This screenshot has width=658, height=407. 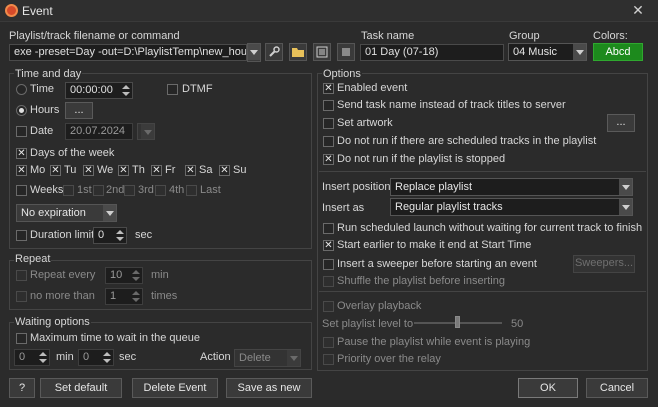 What do you see at coordinates (267, 358) in the screenshot?
I see `action-select: Delete` at bounding box center [267, 358].